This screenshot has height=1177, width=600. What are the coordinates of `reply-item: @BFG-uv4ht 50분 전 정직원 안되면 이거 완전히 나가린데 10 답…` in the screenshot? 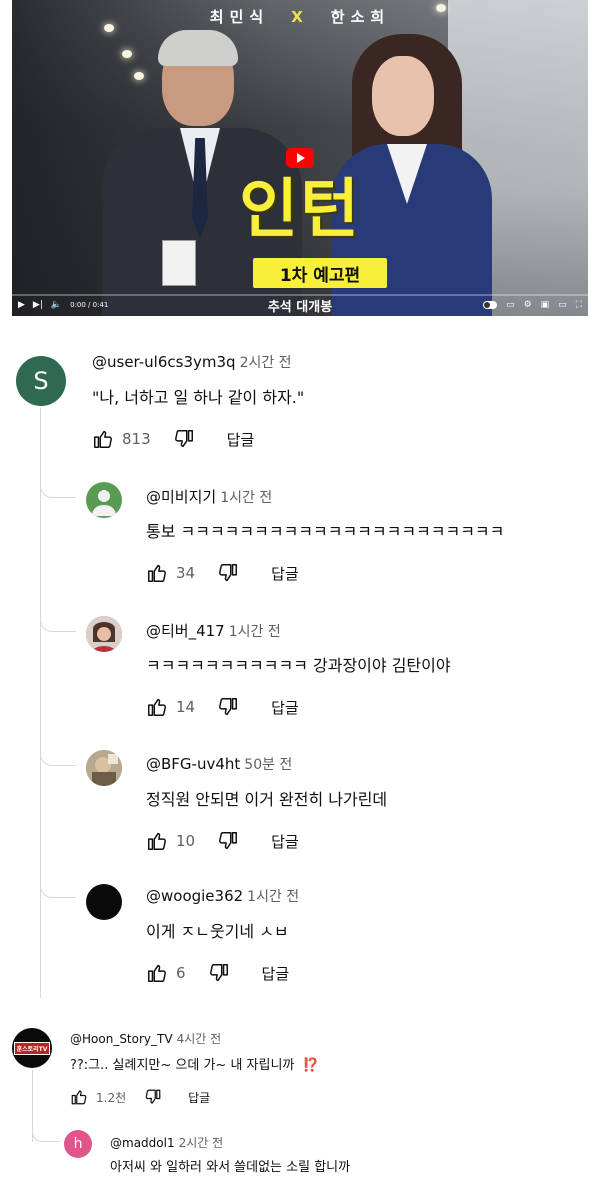 It's located at (300, 806).